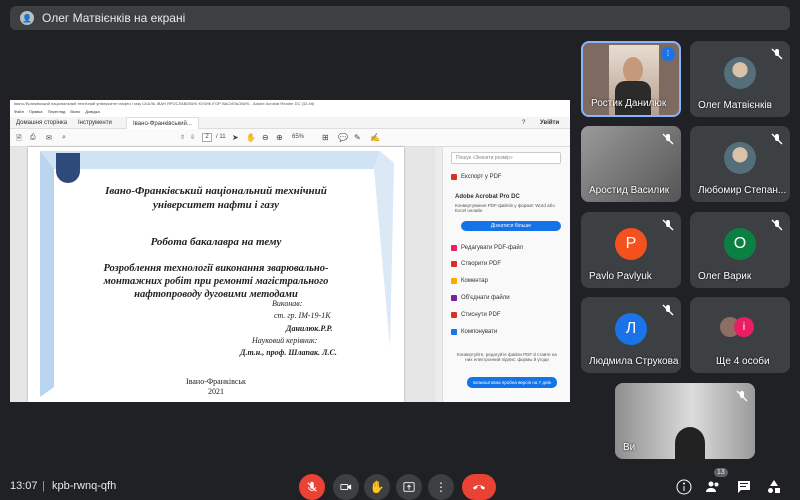  I want to click on tool-label: Стиснути PDF, so click(481, 315).